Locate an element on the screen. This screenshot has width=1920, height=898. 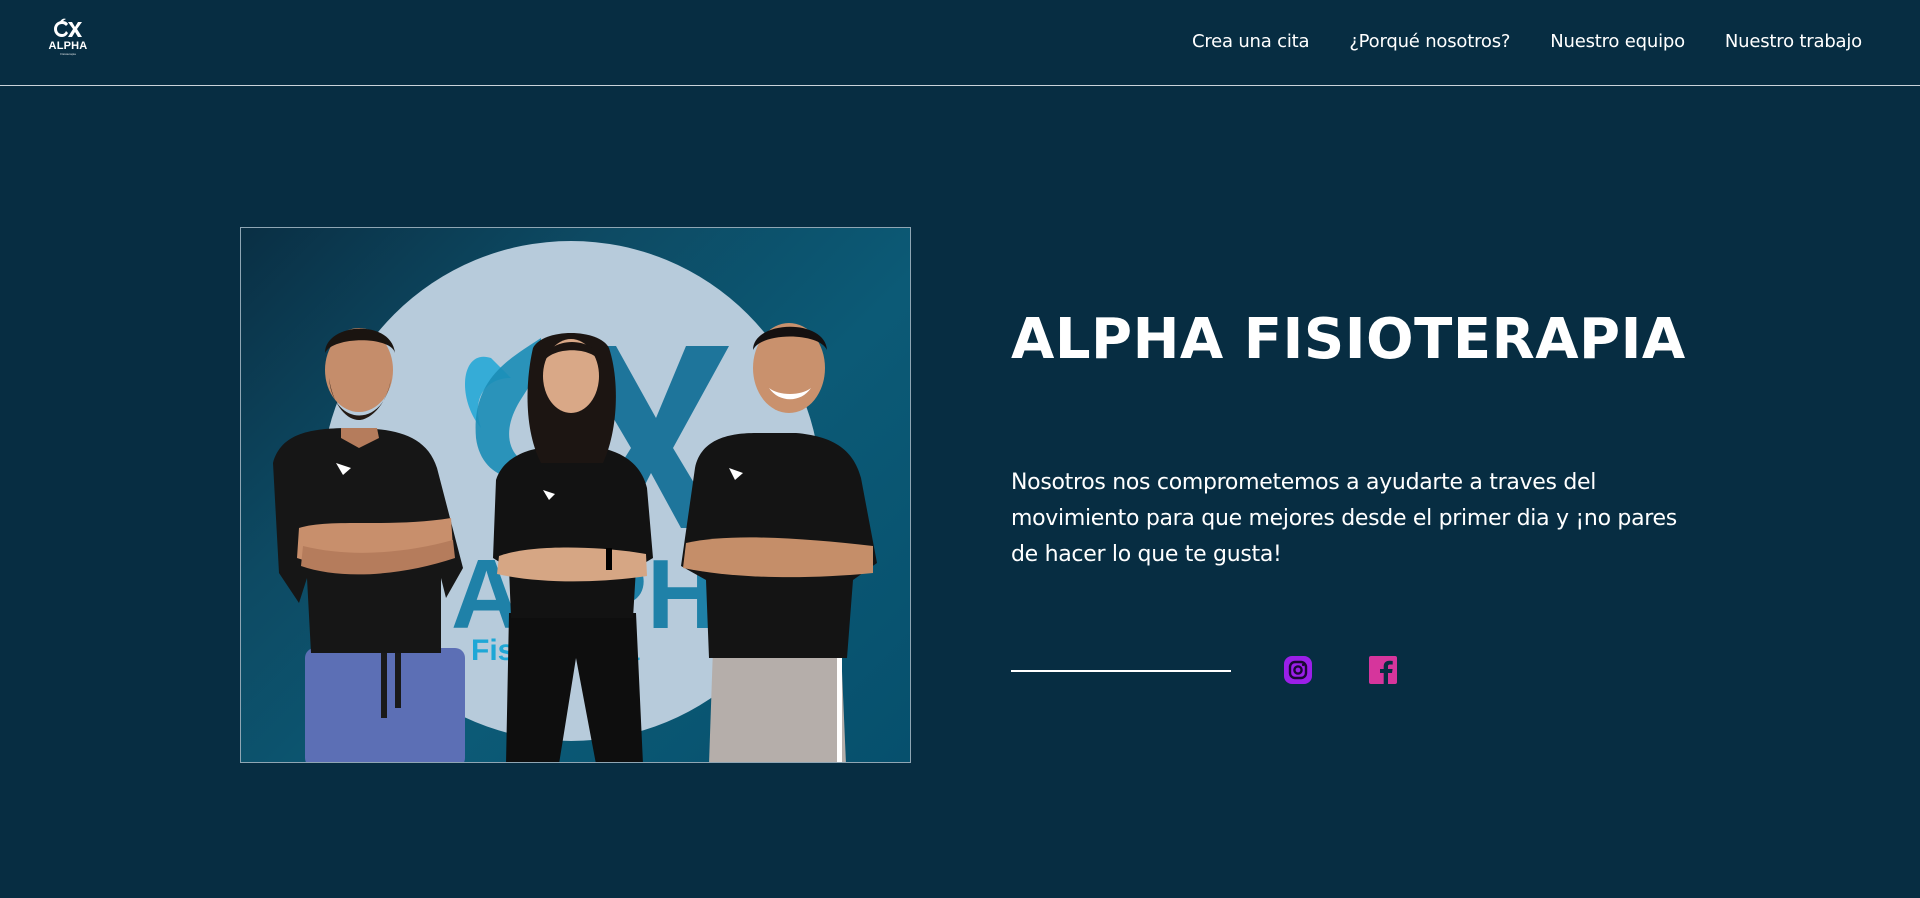
nav-link-nuestro-trabajo: Nuestro trabajo is located at coordinates (1793, 42).